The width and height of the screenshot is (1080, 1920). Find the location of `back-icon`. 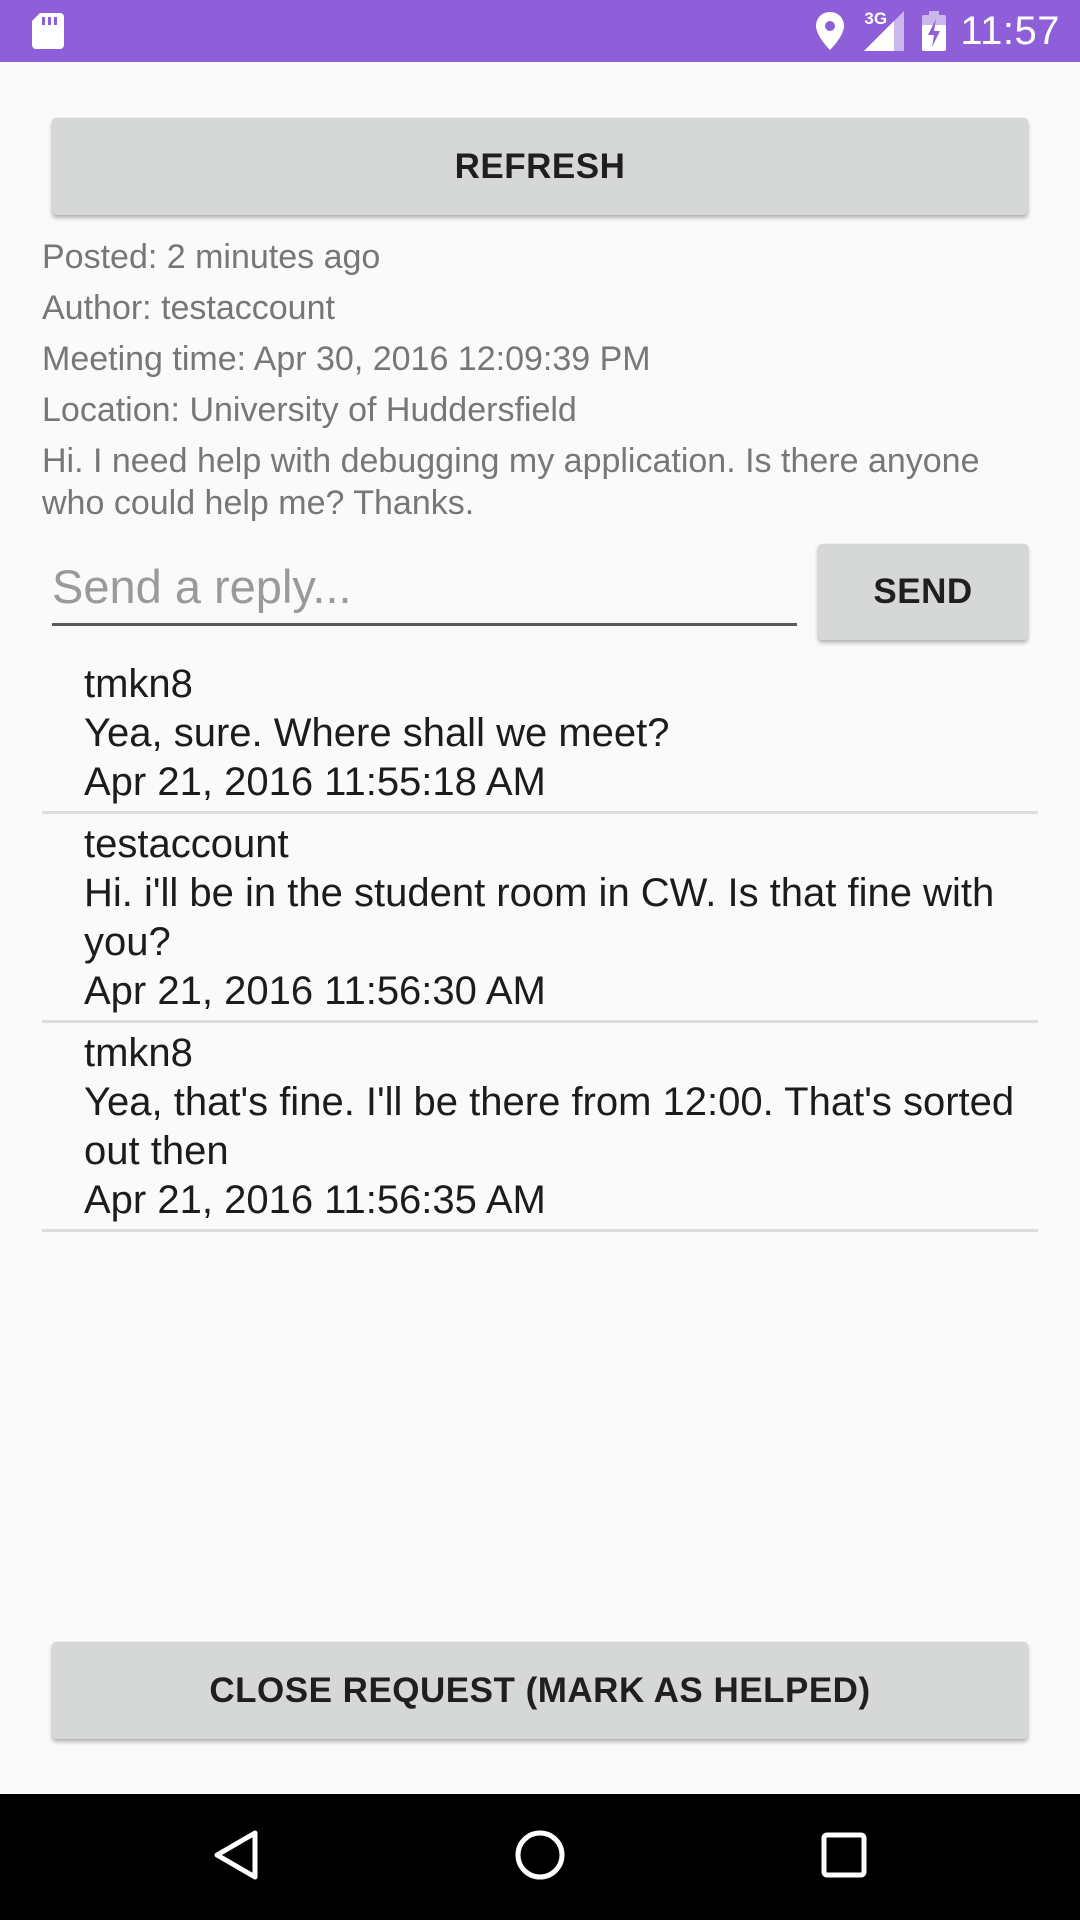

back-icon is located at coordinates (236, 1857).